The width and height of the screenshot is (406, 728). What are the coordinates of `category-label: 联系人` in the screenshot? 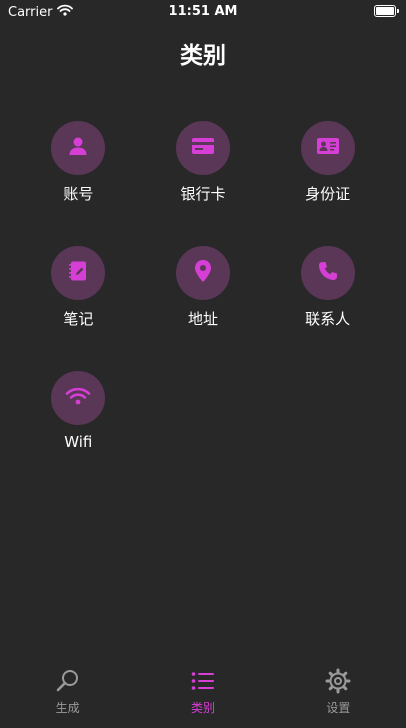 It's located at (328, 319).